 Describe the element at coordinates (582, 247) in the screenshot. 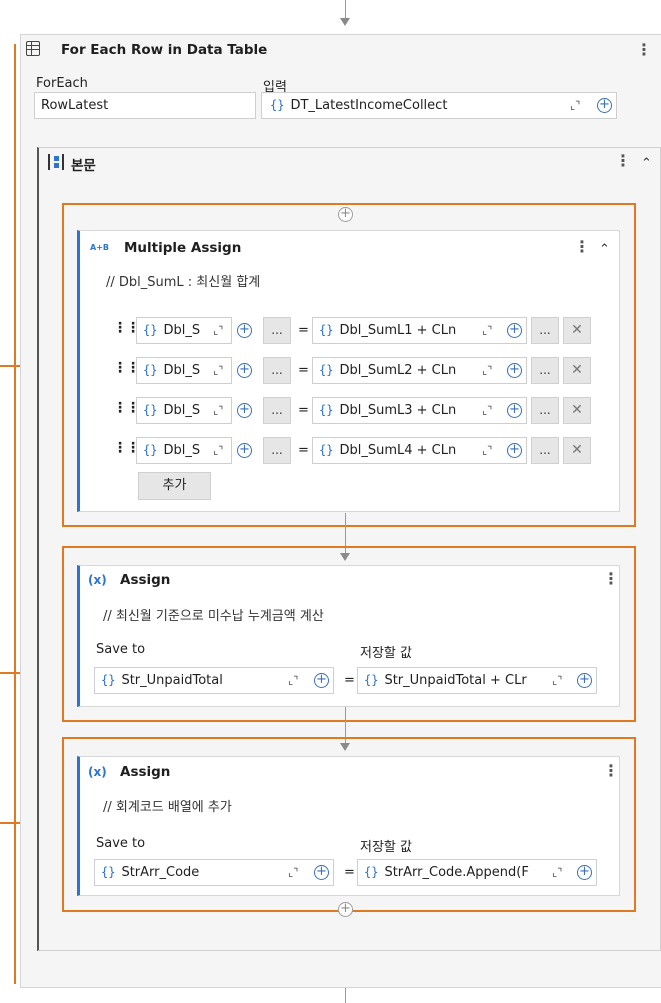

I see `multiple-assign-menu-icon: ⋮` at that location.